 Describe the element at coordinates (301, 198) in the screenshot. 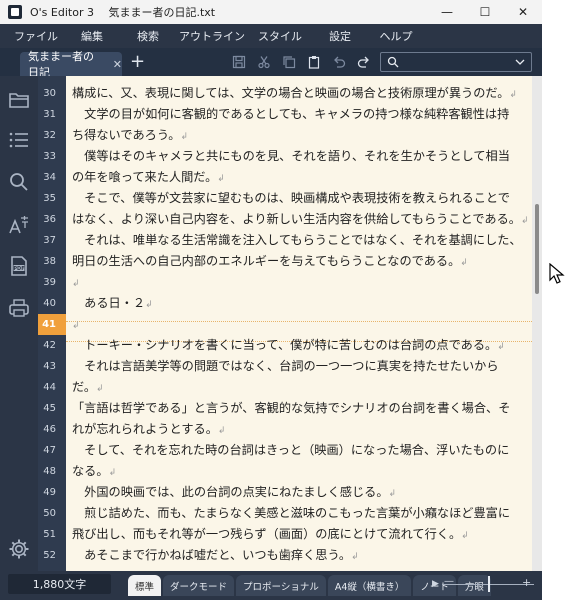

I see `text-line: そこで、僕等が文芸家に望むものは、映画構成や表現技術を教えられることで` at that location.